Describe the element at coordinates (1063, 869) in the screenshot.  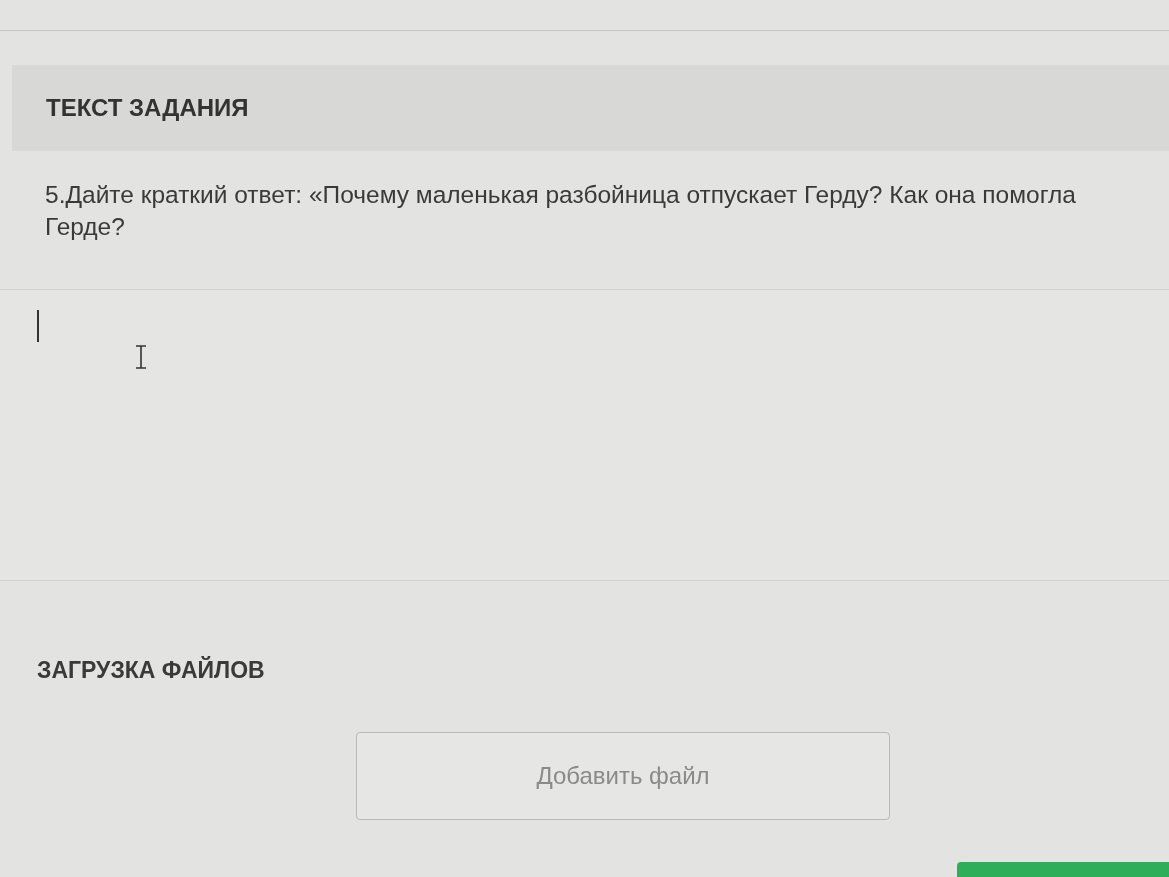
I see `button` at that location.